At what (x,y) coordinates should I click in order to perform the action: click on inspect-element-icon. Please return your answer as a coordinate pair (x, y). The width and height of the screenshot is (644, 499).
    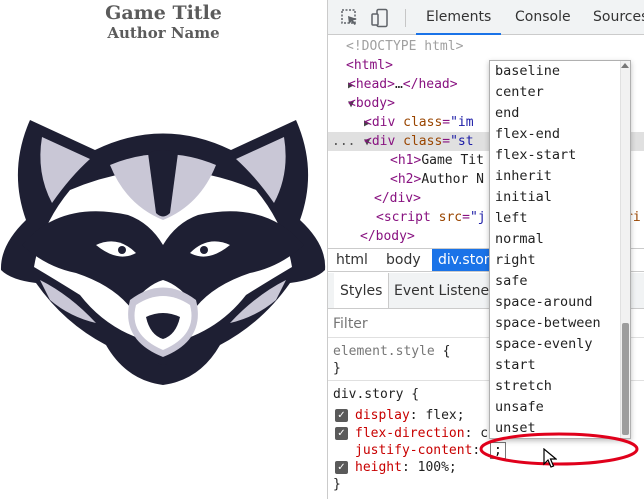
    Looking at the image, I should click on (350, 18).